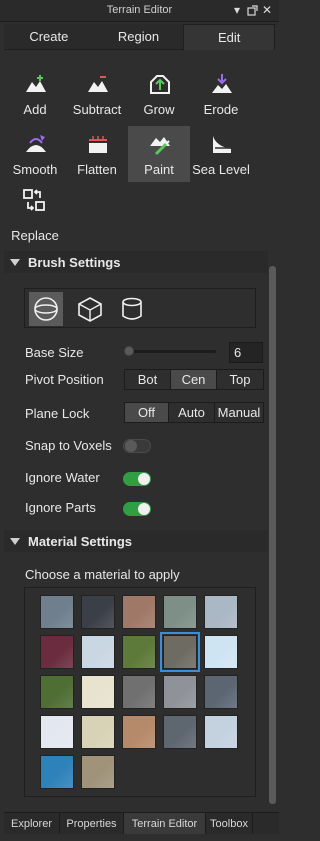 This screenshot has width=320, height=841. What do you see at coordinates (229, 823) in the screenshot?
I see `tab-toolbox: Toolbox` at bounding box center [229, 823].